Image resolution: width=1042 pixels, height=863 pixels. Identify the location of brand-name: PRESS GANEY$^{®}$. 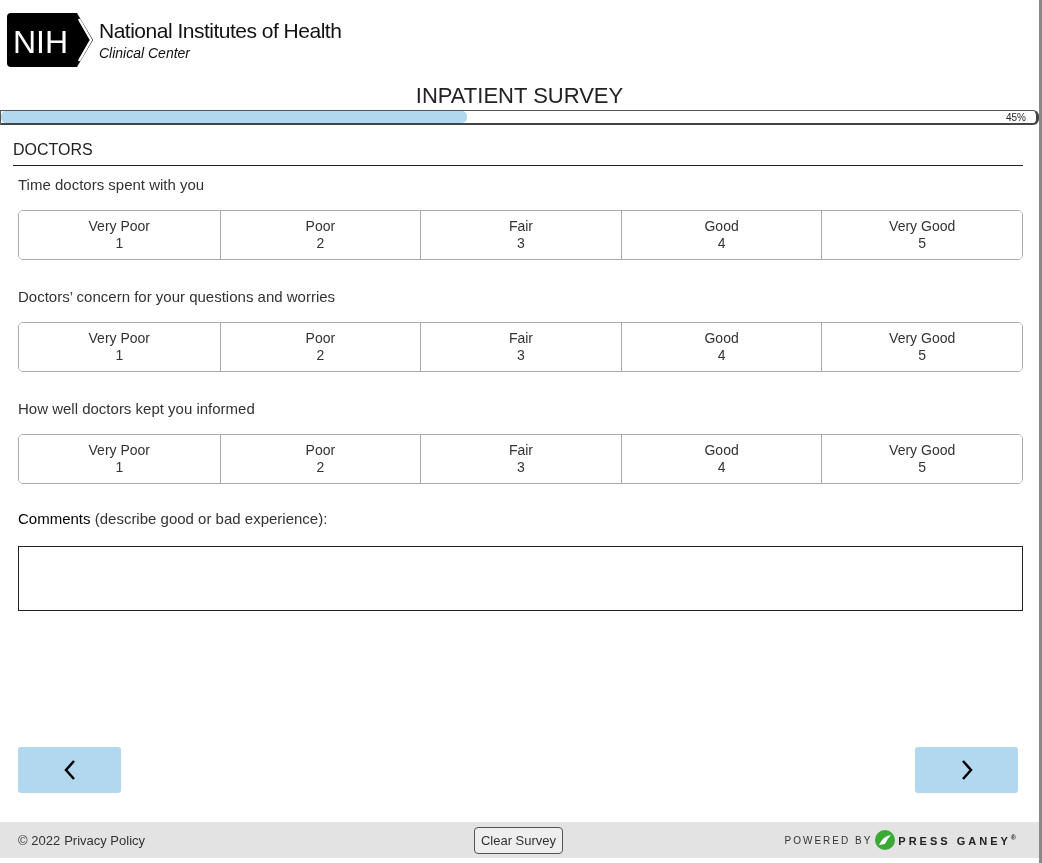
(958, 840).